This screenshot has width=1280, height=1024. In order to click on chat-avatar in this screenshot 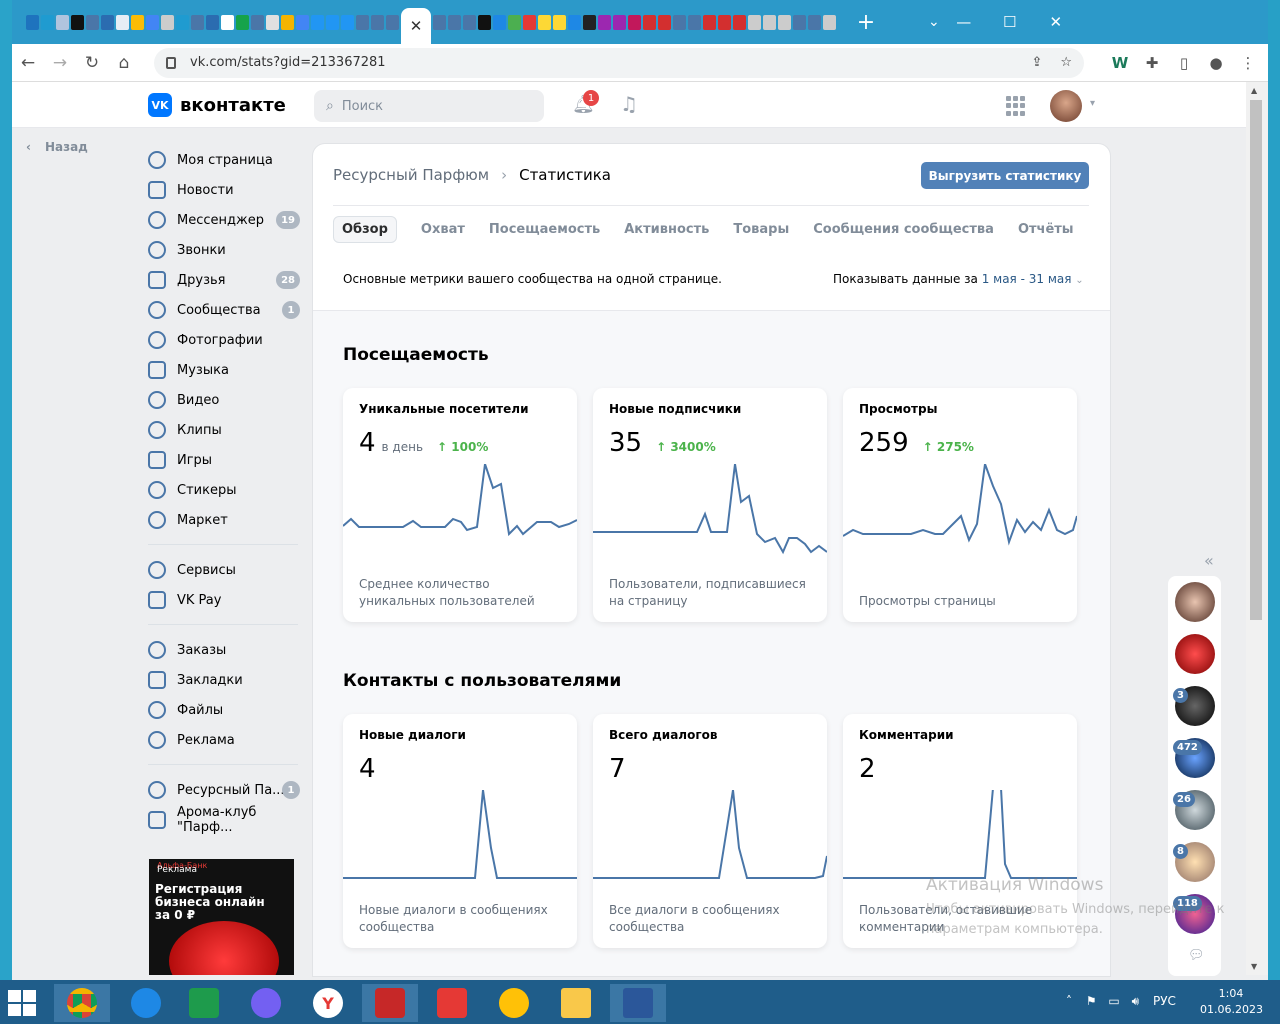, I will do `click(1195, 602)`.